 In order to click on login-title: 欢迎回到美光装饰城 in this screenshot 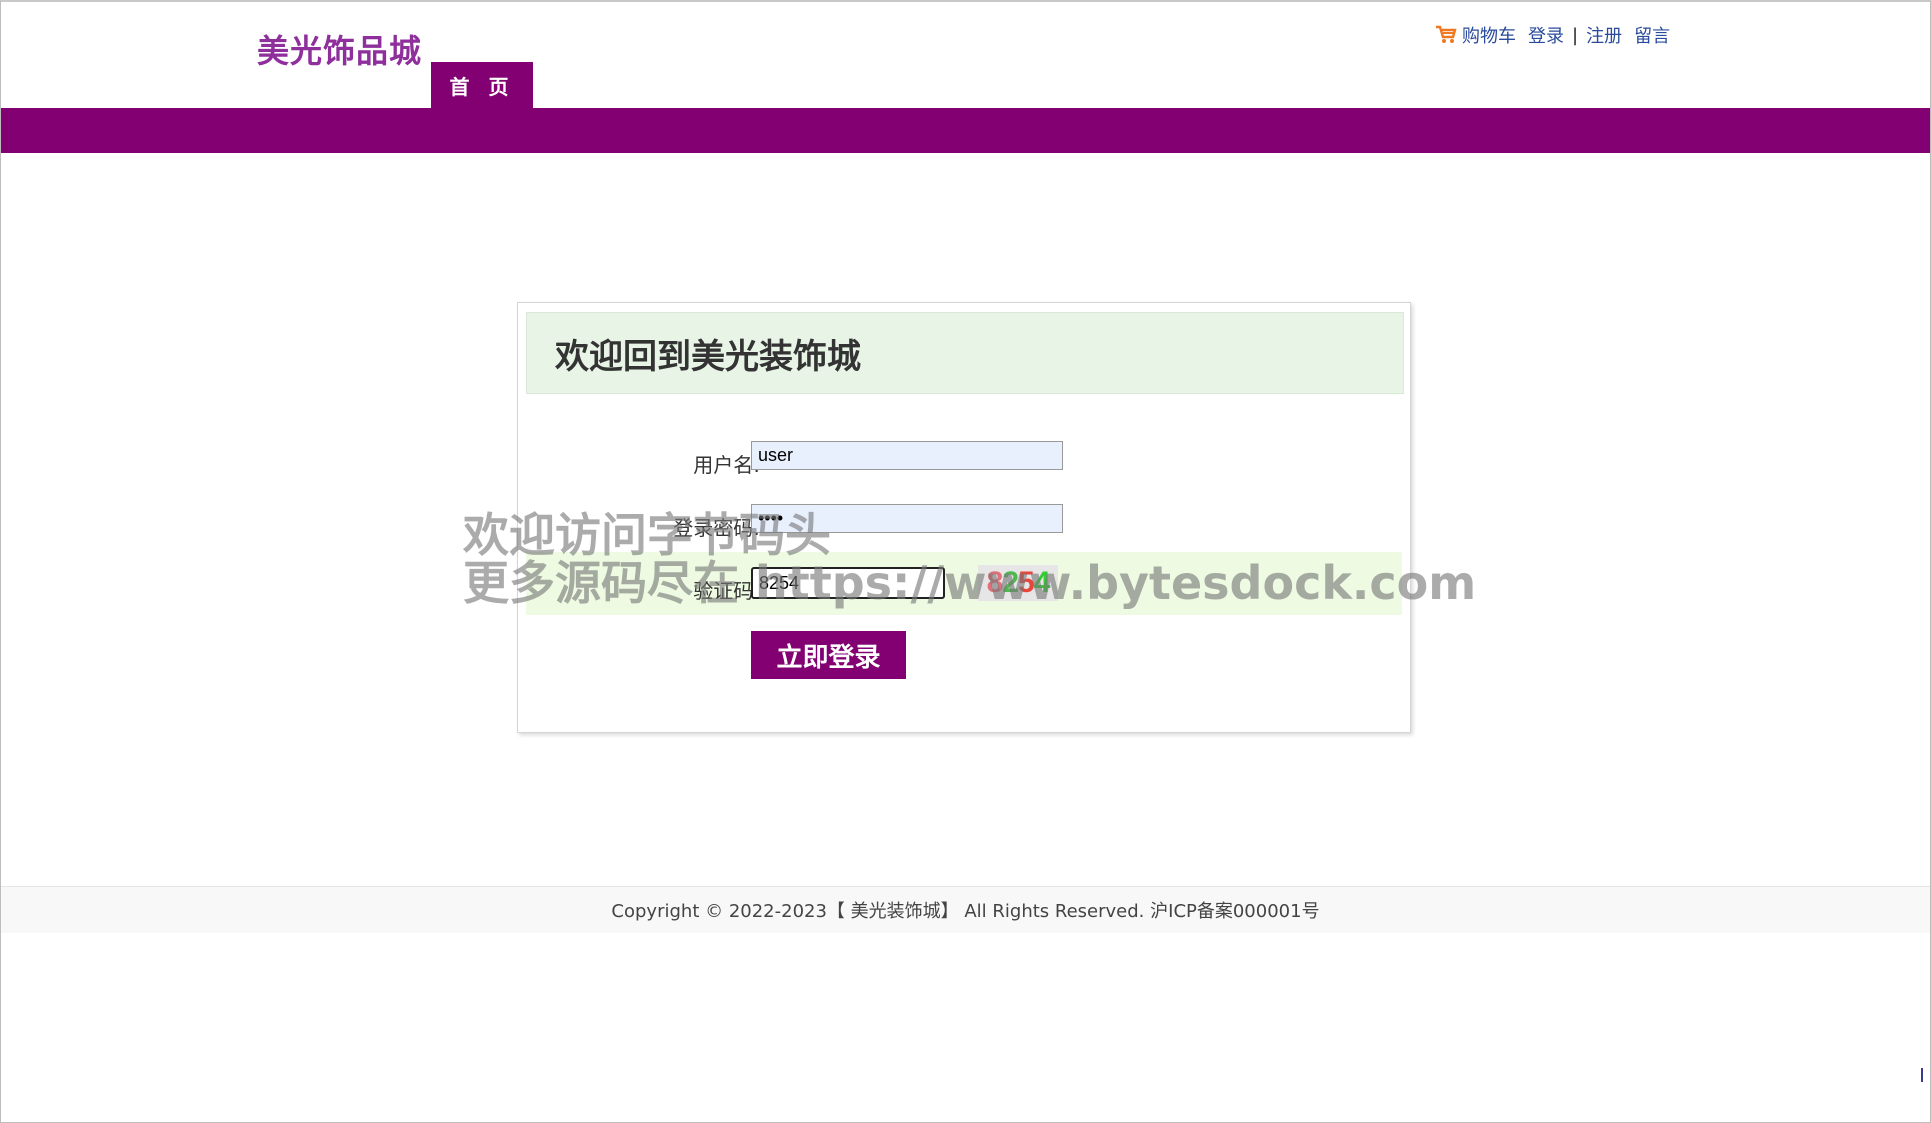, I will do `click(708, 356)`.